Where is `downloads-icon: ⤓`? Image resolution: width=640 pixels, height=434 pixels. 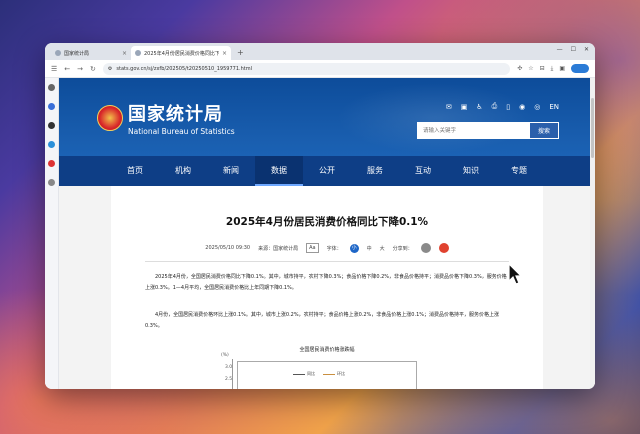 downloads-icon: ⤓ is located at coordinates (552, 69).